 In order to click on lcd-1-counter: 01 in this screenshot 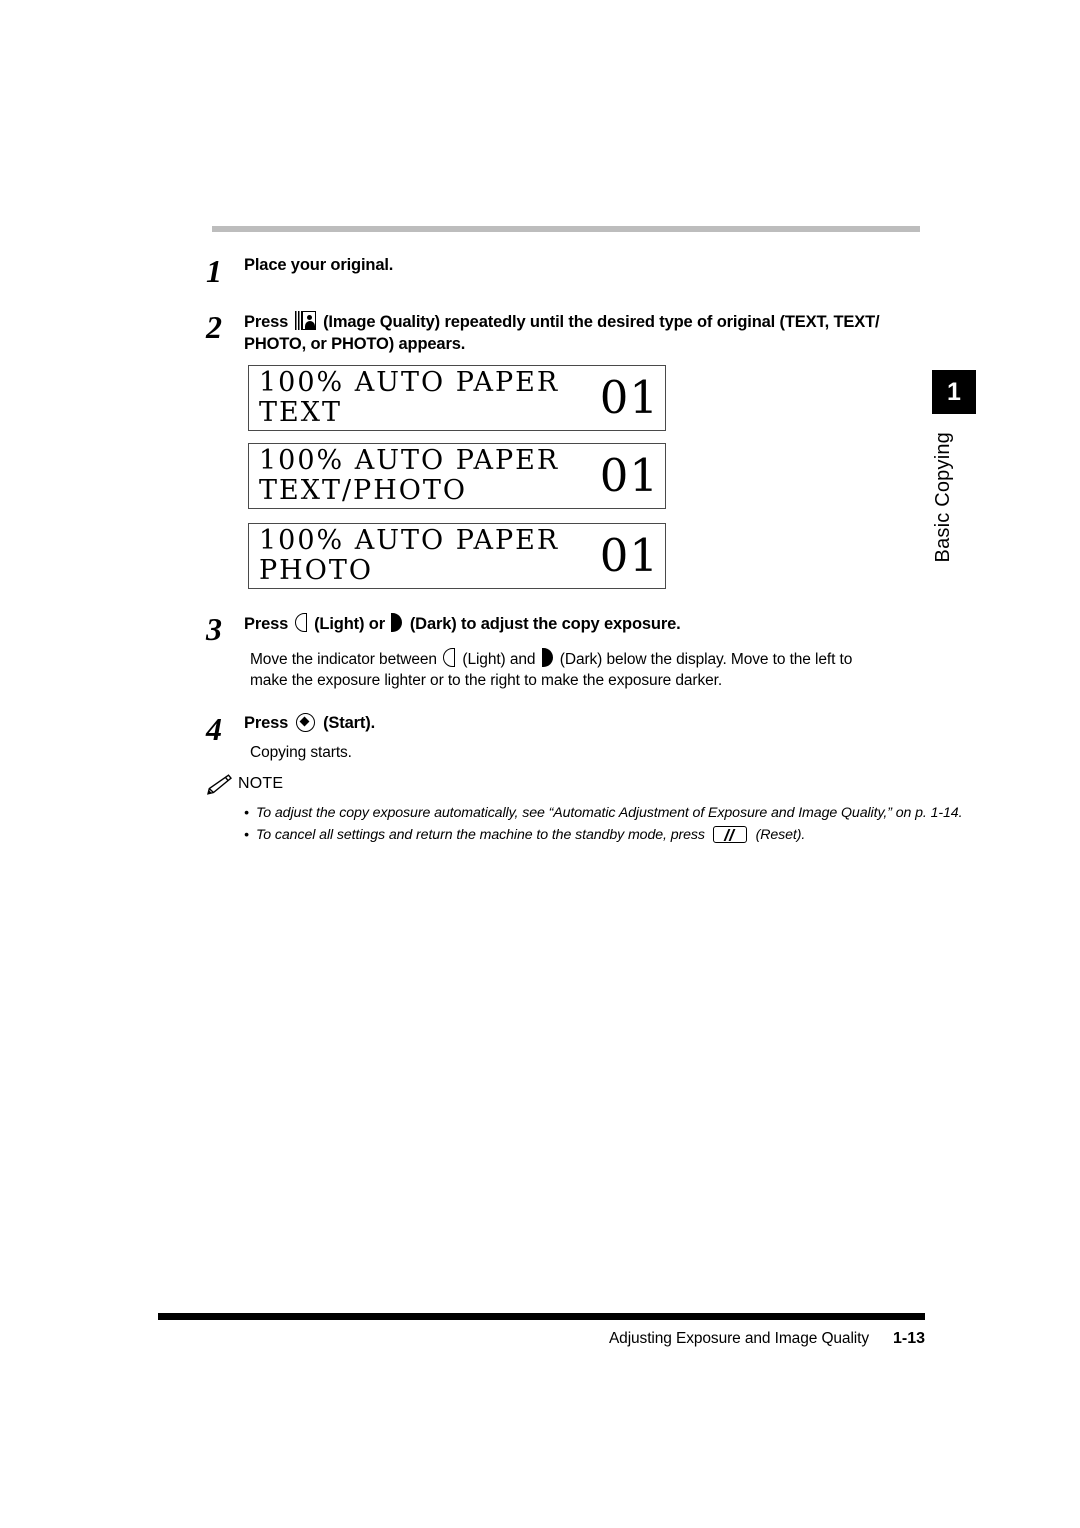, I will do `click(629, 397)`.